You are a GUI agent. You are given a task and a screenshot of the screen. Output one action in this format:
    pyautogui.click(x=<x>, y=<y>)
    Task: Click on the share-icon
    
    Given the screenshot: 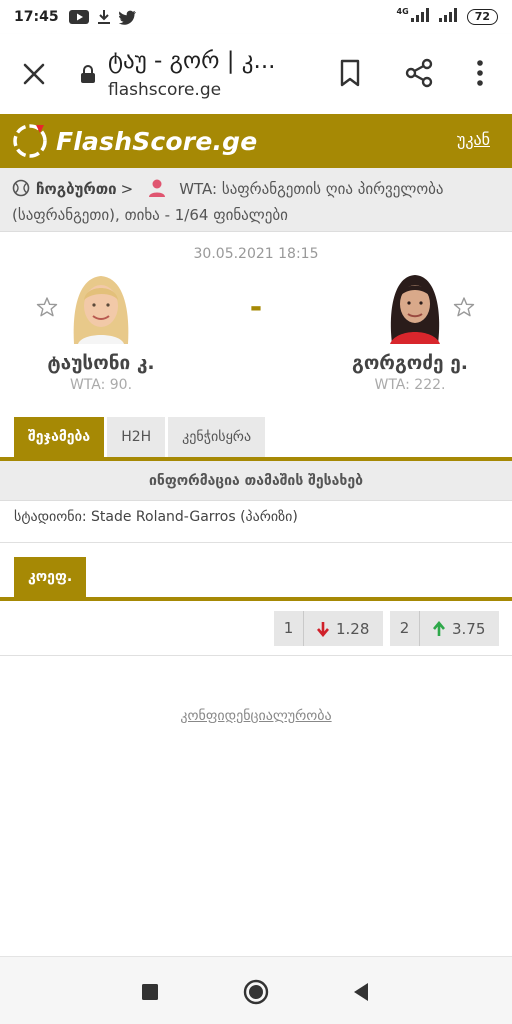 What is the action you would take?
    pyautogui.click(x=419, y=73)
    